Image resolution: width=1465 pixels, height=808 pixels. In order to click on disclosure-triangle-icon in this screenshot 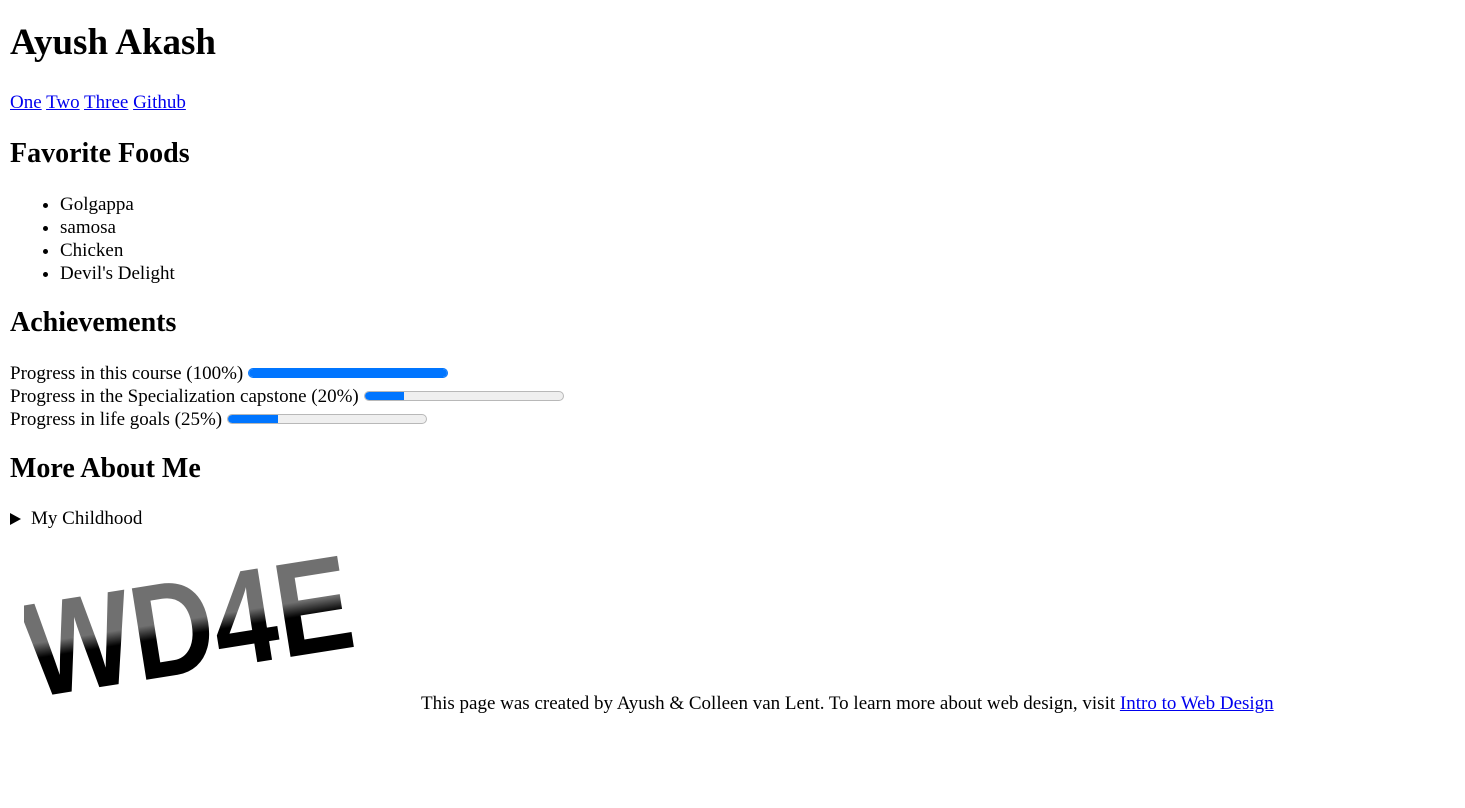, I will do `click(15, 518)`.